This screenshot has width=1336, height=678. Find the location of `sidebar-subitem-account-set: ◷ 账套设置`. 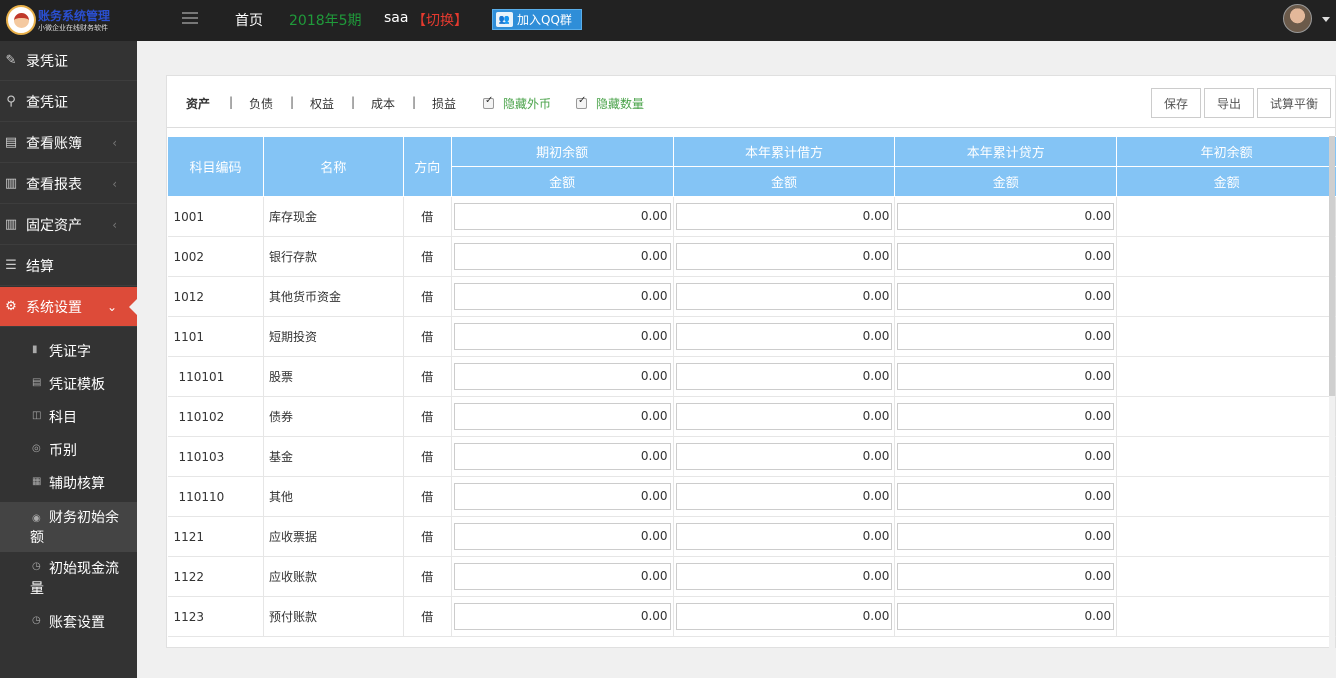

sidebar-subitem-account-set: ◷ 账套设置 is located at coordinates (68, 624).